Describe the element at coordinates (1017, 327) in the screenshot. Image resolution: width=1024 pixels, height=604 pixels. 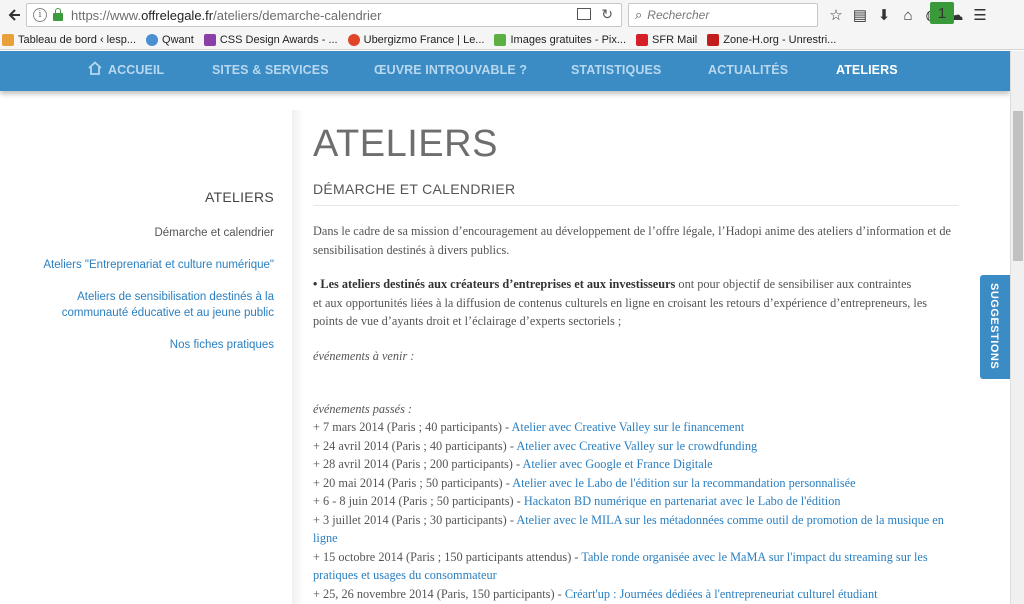
I see `page-scrollbar` at that location.